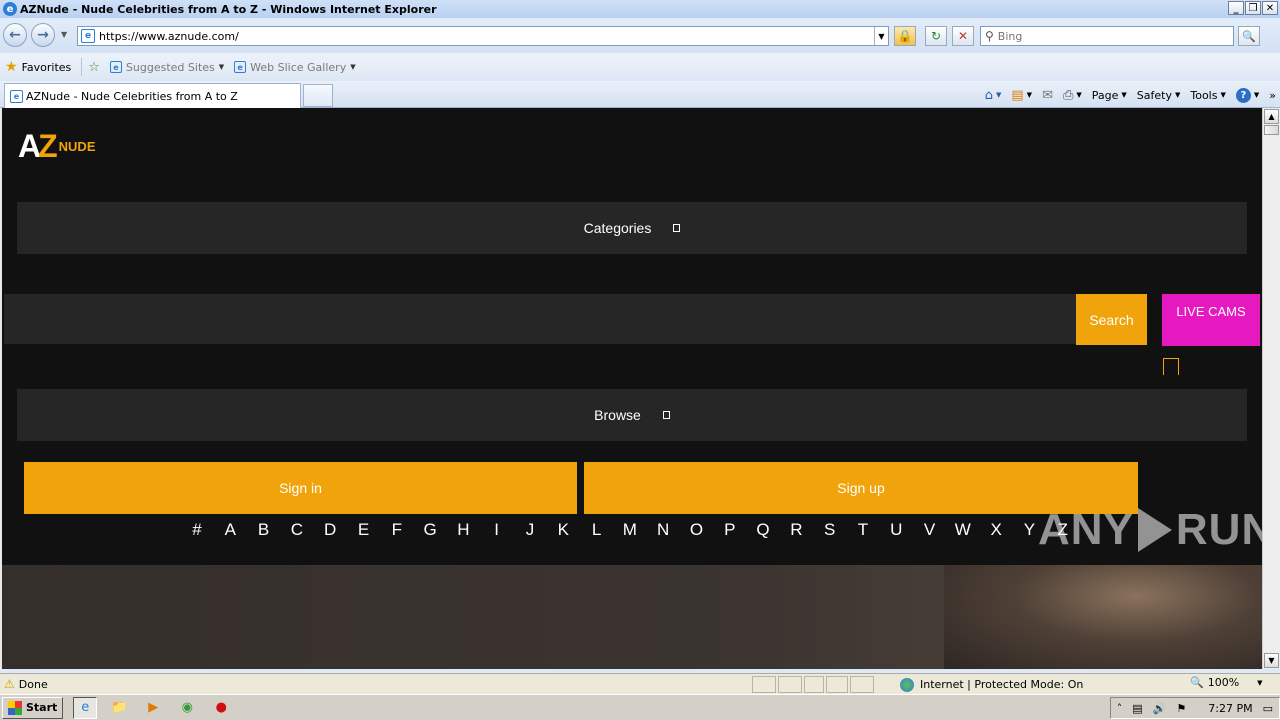 The width and height of the screenshot is (1280, 720). I want to click on letter-link: N, so click(663, 530).